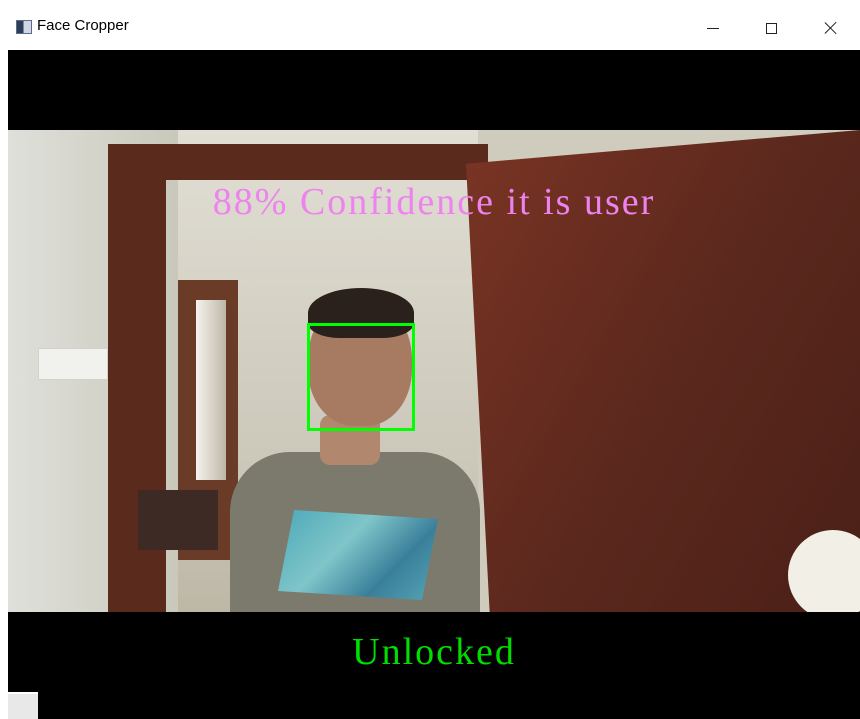 This screenshot has width=860, height=719. I want to click on title-bar: Face Cropper, so click(430, 26).